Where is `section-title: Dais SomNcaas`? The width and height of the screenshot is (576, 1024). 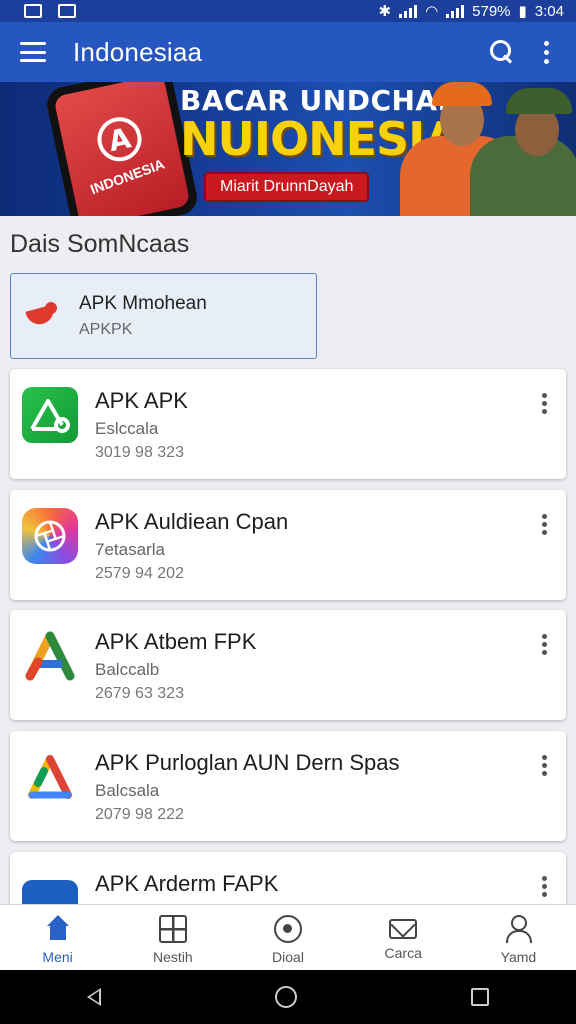 section-title: Dais SomNcaas is located at coordinates (100, 244).